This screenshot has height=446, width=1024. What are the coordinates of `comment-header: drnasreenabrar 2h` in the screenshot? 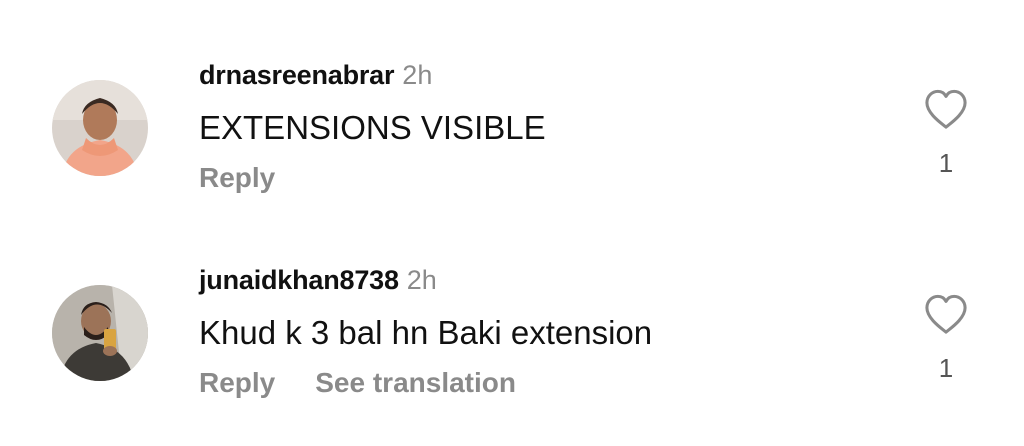 It's located at (315, 75).